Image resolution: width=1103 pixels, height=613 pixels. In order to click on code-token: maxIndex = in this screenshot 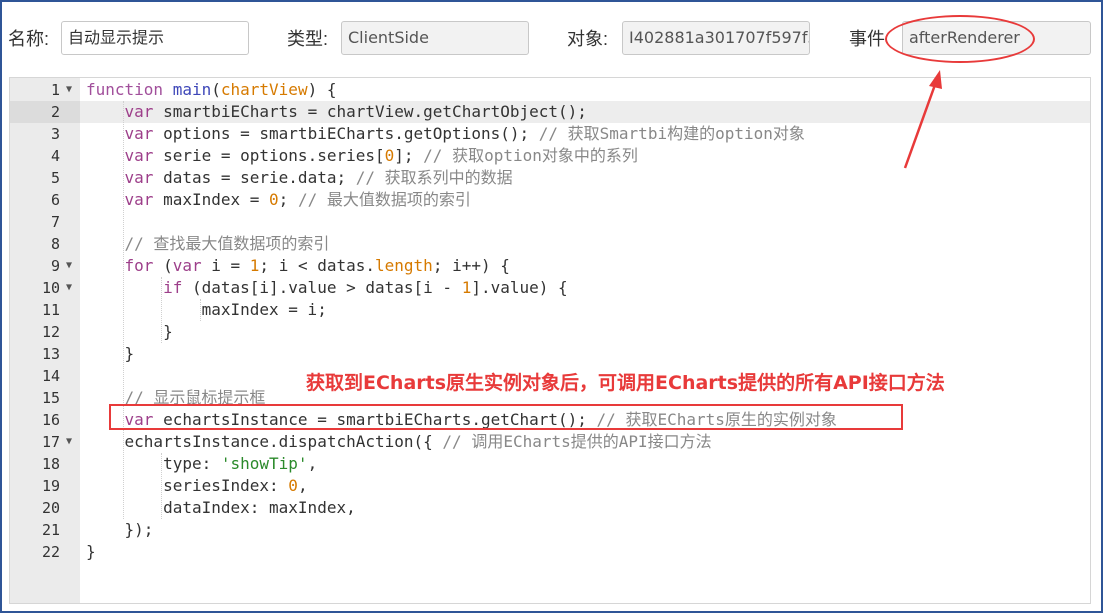, I will do `click(211, 199)`.